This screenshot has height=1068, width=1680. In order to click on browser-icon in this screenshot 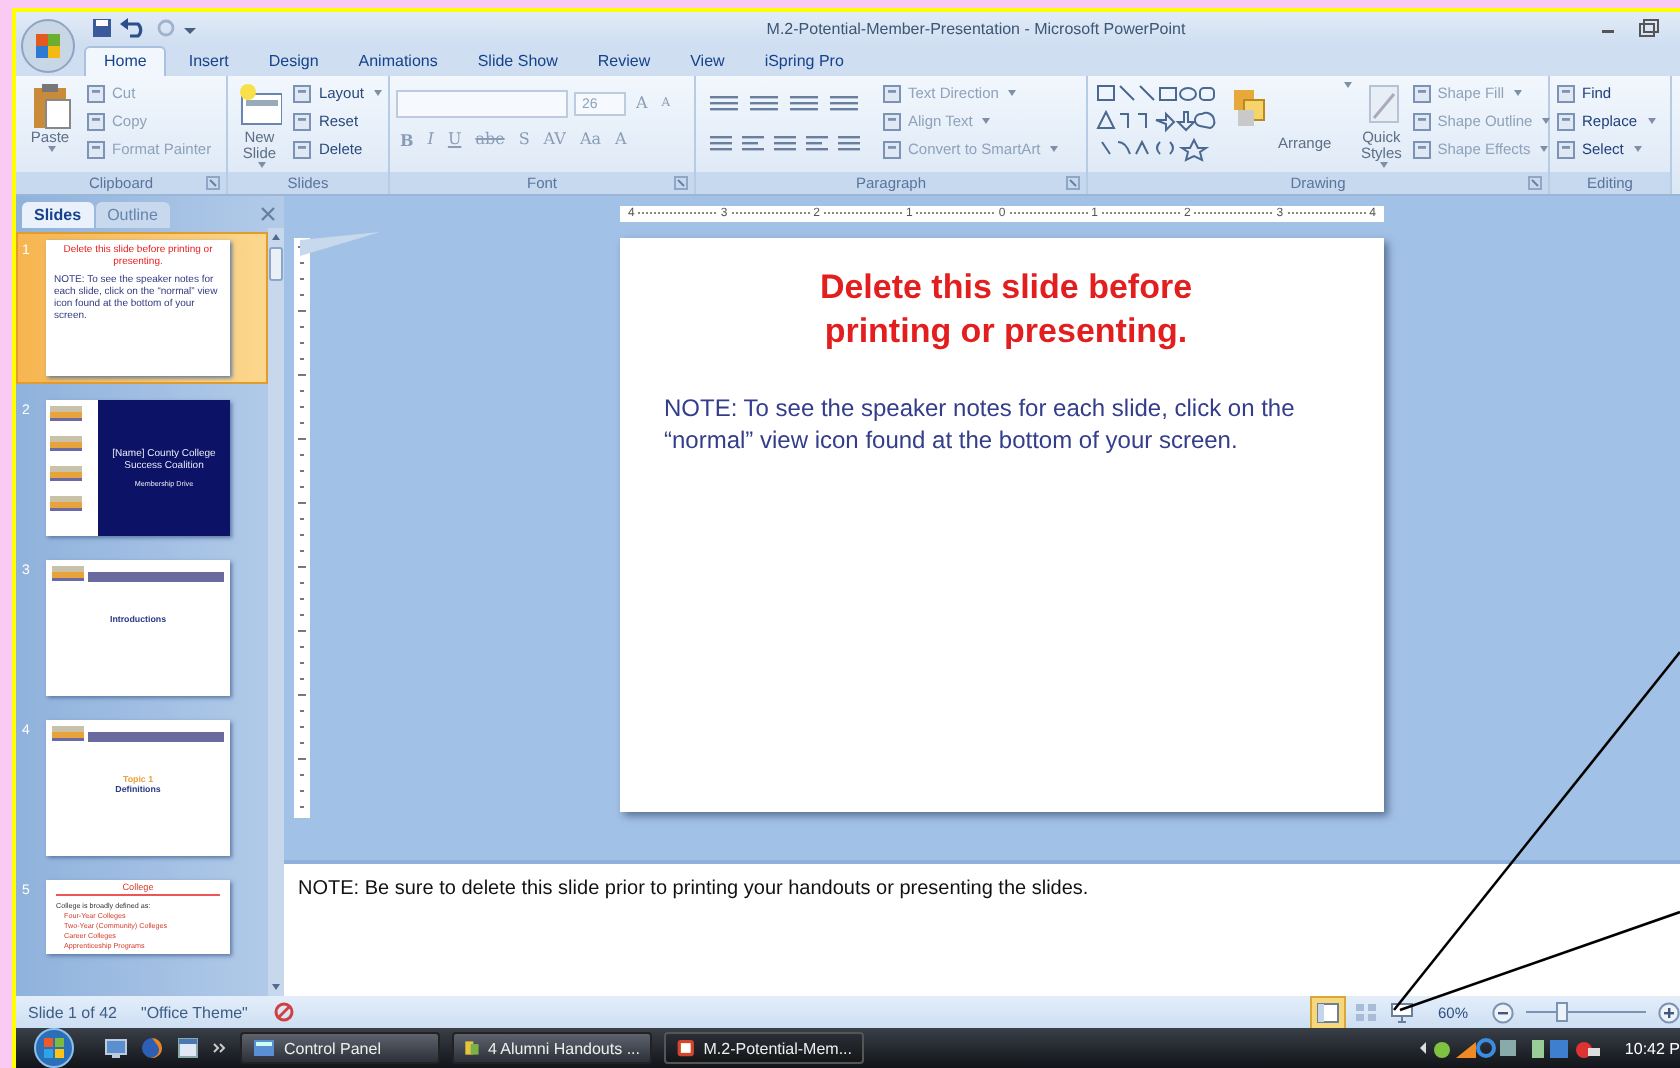, I will do `click(152, 1048)`.